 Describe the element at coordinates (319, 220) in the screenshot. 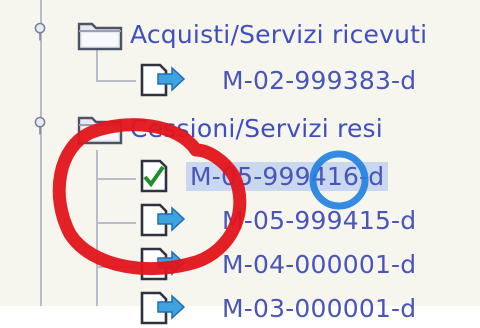

I see `tree-item-label: M-05-999415-d` at that location.